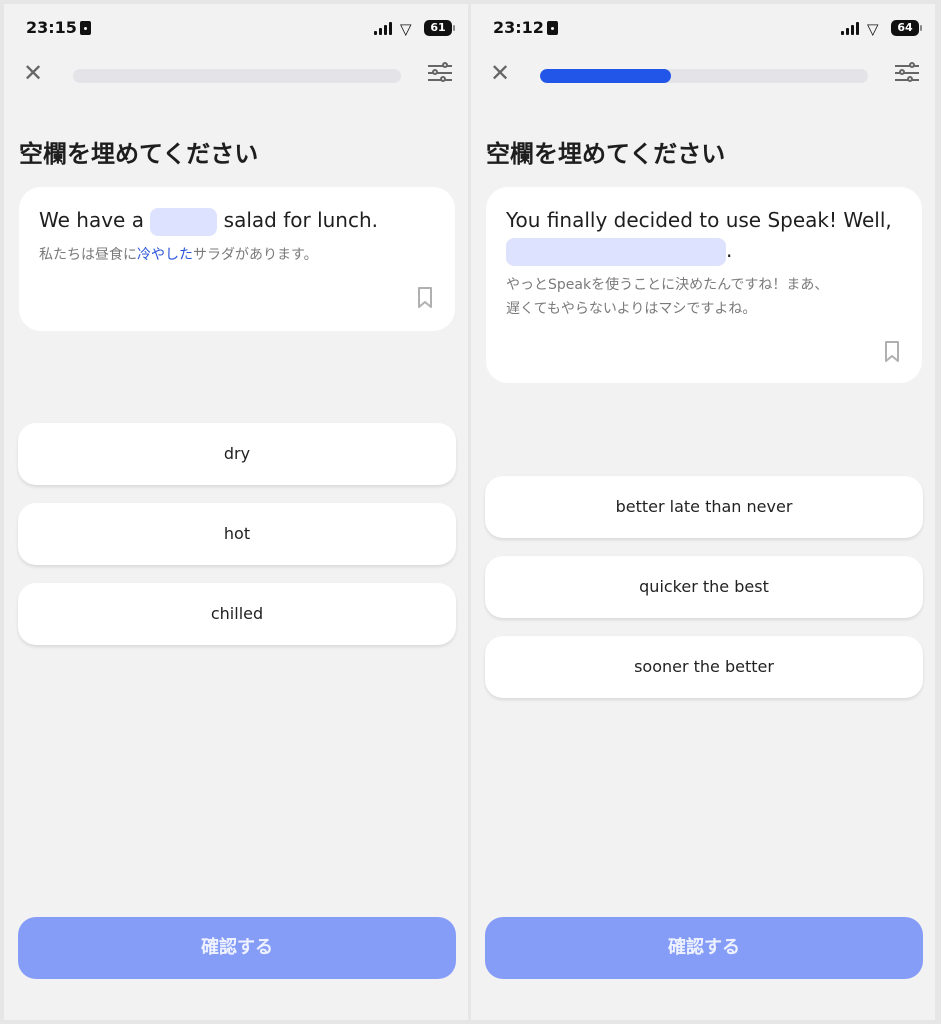  What do you see at coordinates (631, 309) in the screenshot?
I see `translation-line2: 遅くてもやらないよりはマシですよね。` at bounding box center [631, 309].